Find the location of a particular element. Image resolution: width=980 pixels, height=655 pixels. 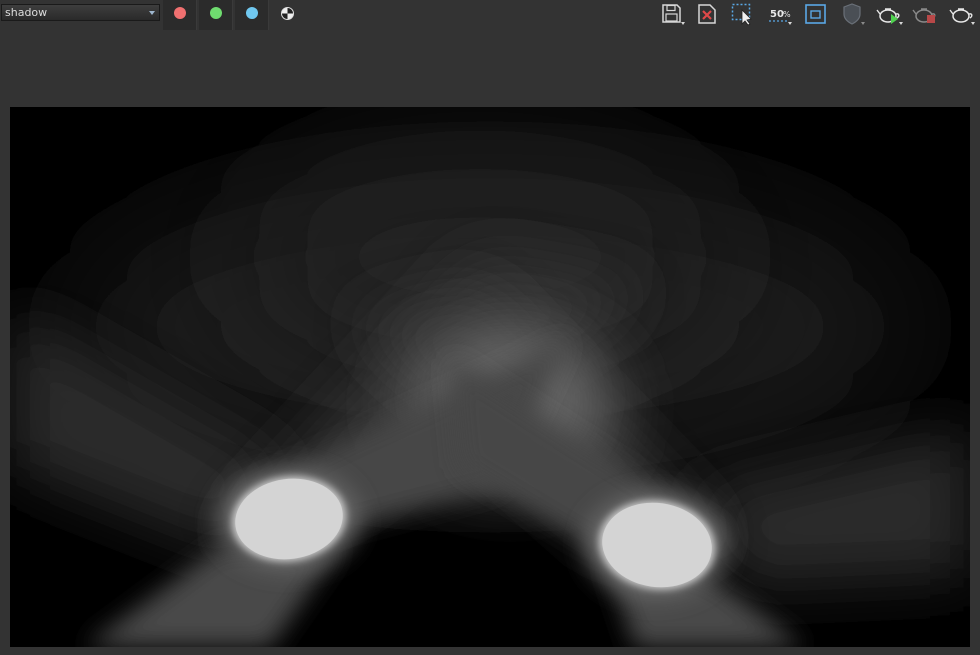

red-channel-button is located at coordinates (180, 15).